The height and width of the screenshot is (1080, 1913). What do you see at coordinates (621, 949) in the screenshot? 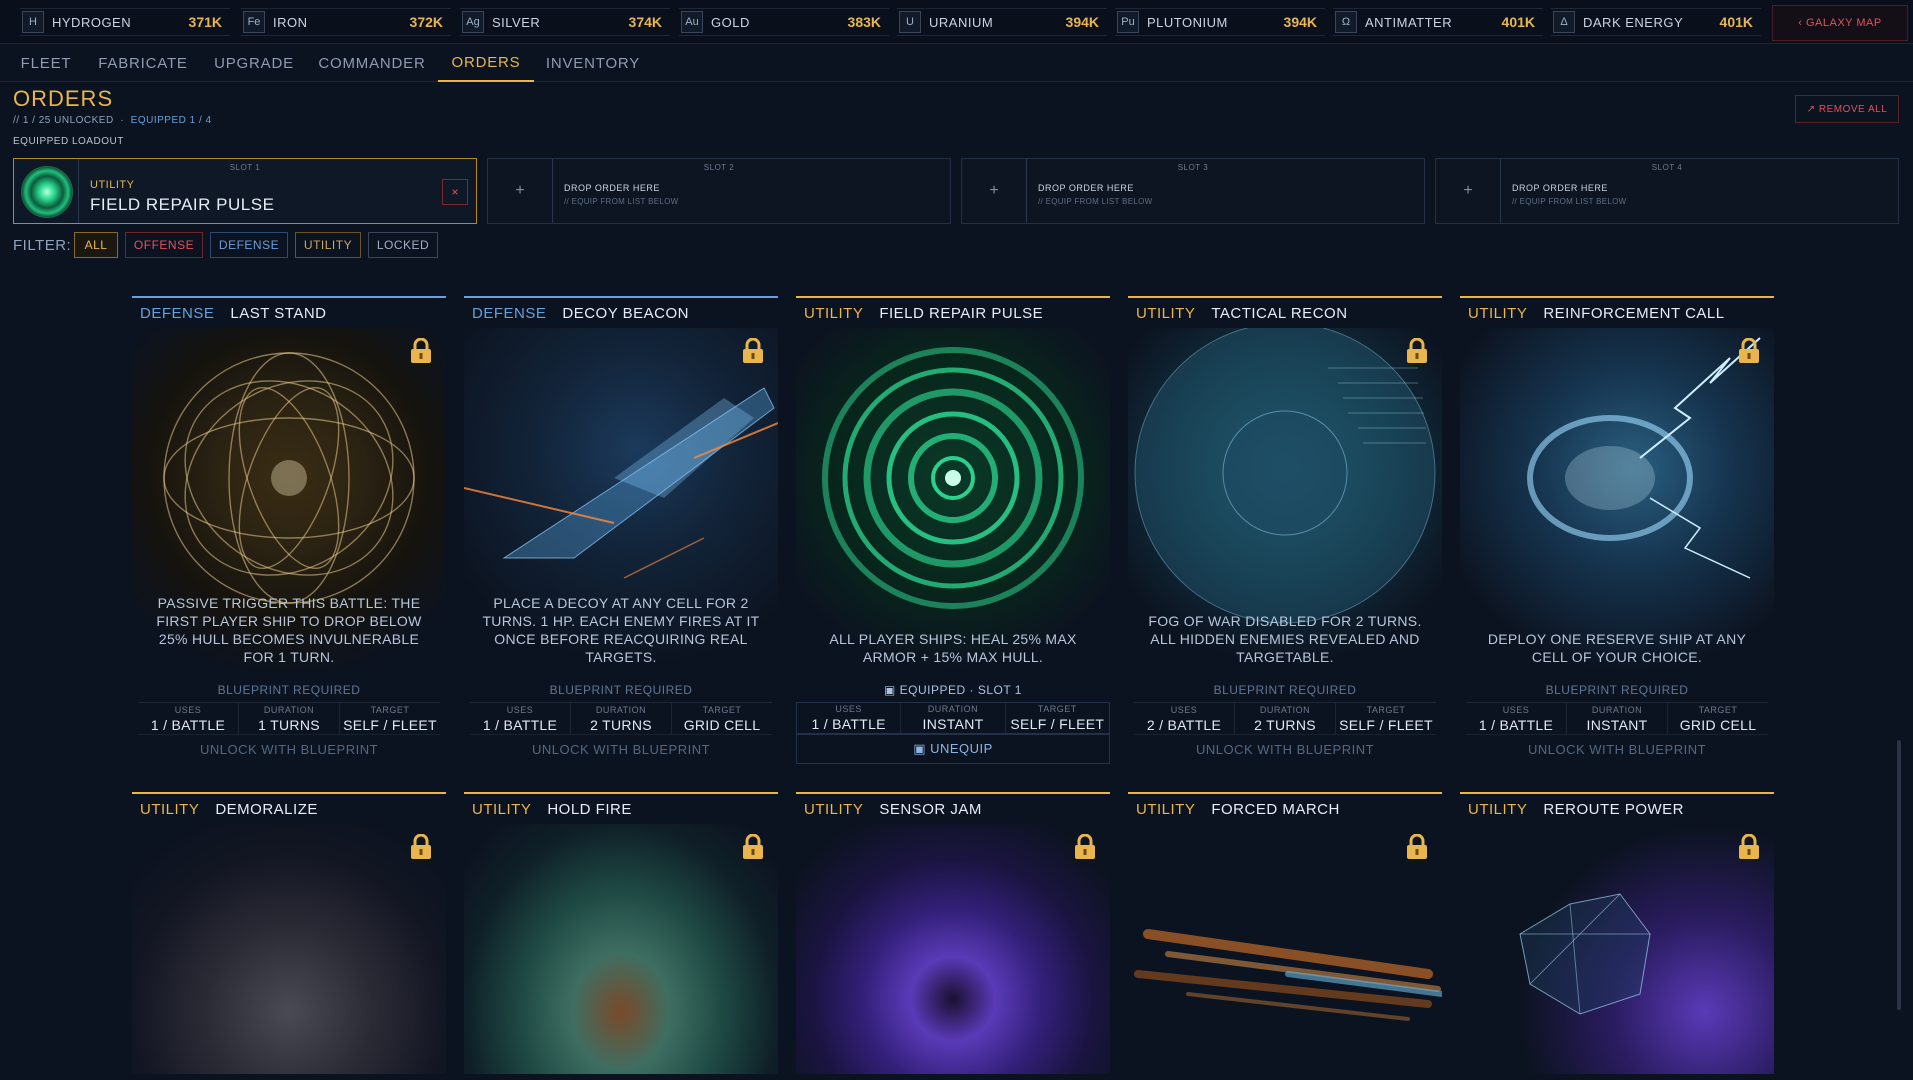
I see `green-smoke-art` at bounding box center [621, 949].